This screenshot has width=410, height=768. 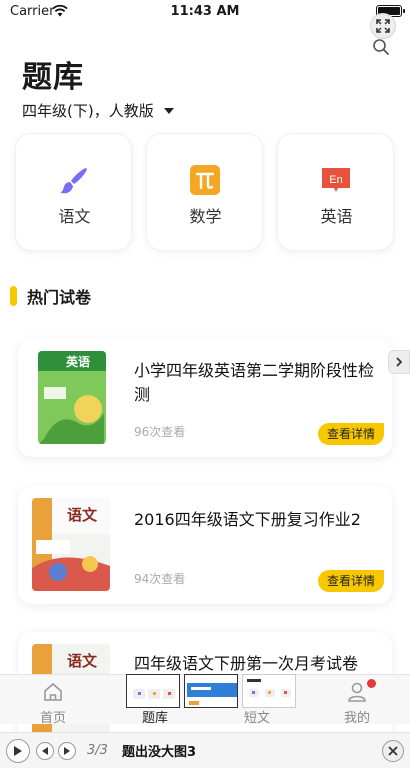 What do you see at coordinates (59, 297) in the screenshot?
I see `section-title: 热门试卷` at bounding box center [59, 297].